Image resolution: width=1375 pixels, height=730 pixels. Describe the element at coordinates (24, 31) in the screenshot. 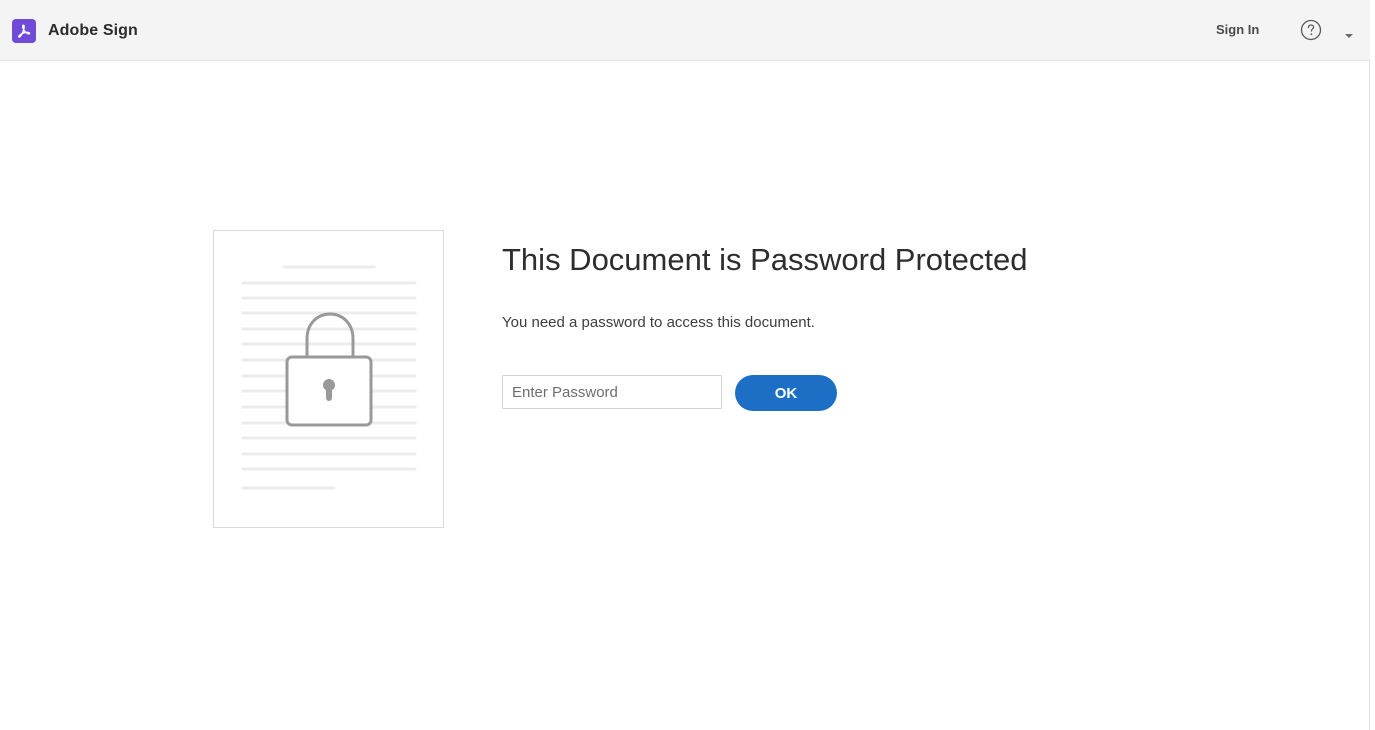

I see `adobe-sign-logo-icon` at that location.